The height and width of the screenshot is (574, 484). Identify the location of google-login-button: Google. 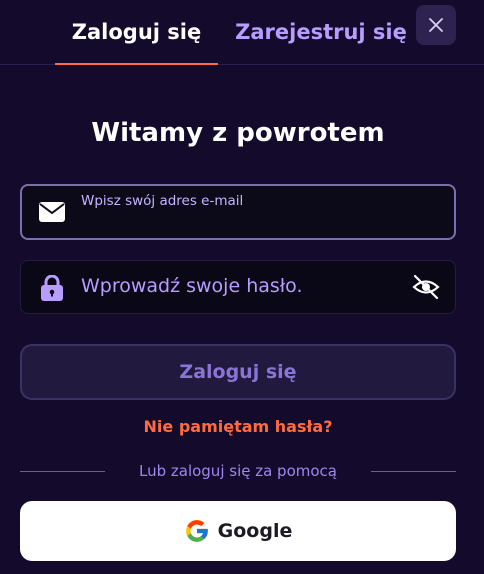
(238, 531).